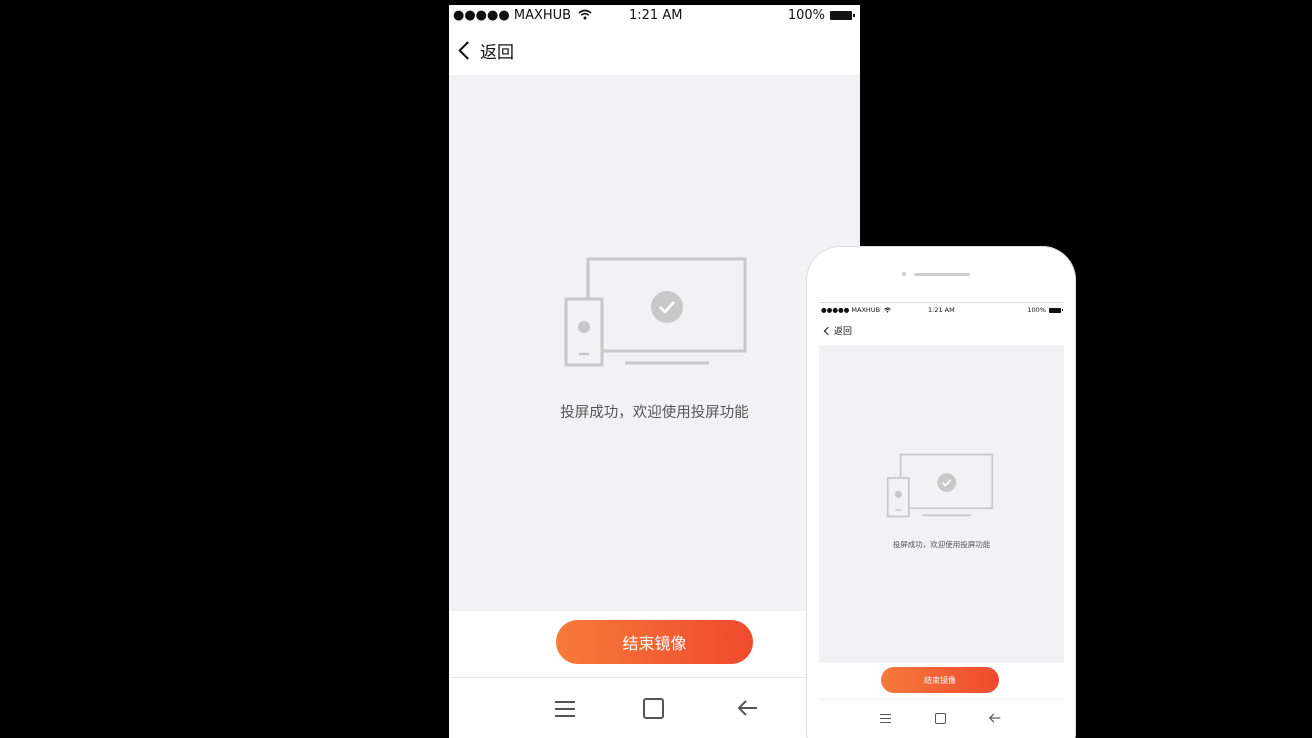 Image resolution: width=1312 pixels, height=738 pixels. I want to click on mockup-button-area: 结束镜像, so click(941, 680).